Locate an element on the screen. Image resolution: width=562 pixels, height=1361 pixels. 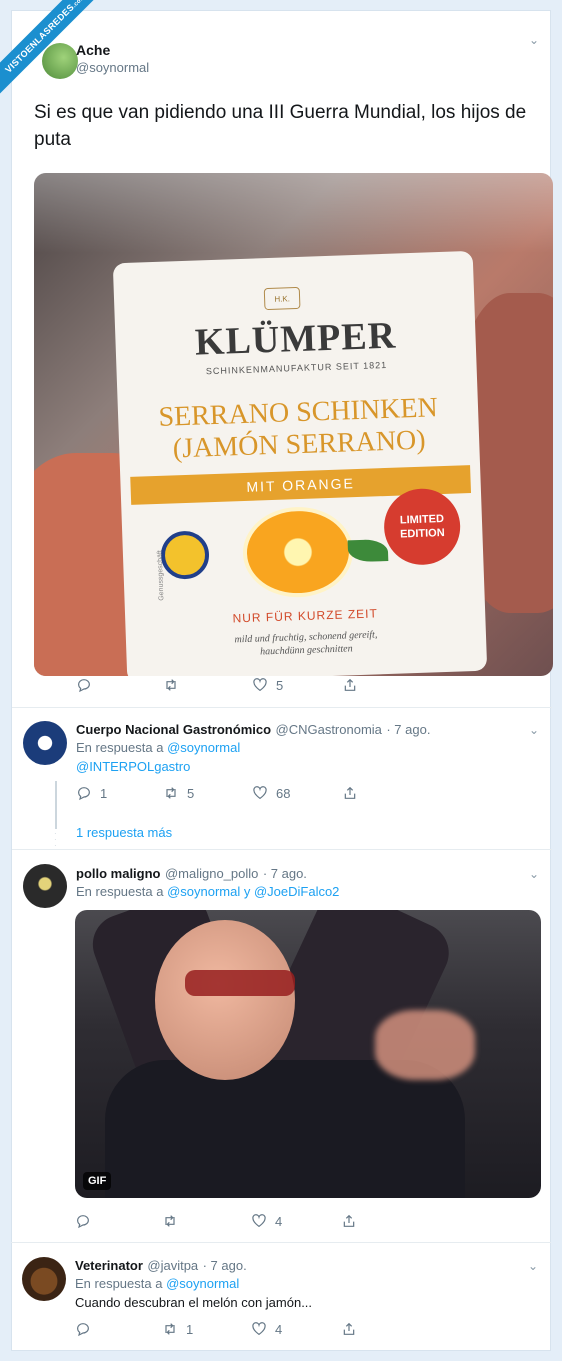
reply-author-name: Cuerpo Nacional Gastronómico is located at coordinates (173, 729).